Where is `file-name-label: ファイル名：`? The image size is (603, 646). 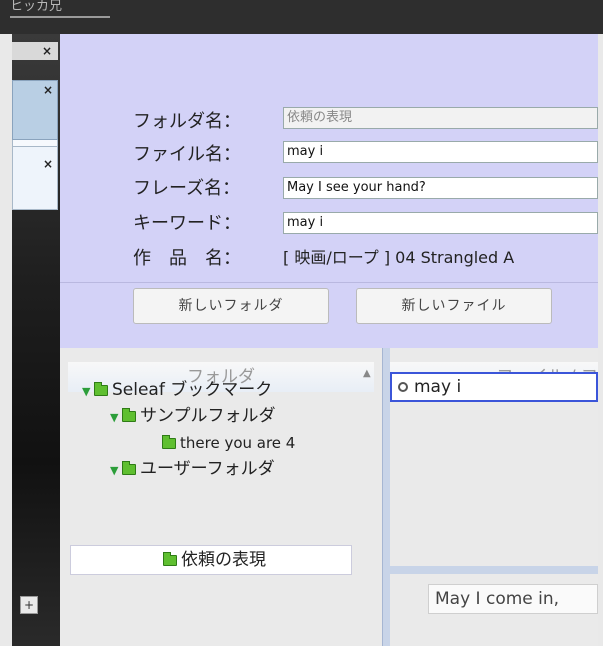
file-name-label: ファイル名： is located at coordinates (187, 154).